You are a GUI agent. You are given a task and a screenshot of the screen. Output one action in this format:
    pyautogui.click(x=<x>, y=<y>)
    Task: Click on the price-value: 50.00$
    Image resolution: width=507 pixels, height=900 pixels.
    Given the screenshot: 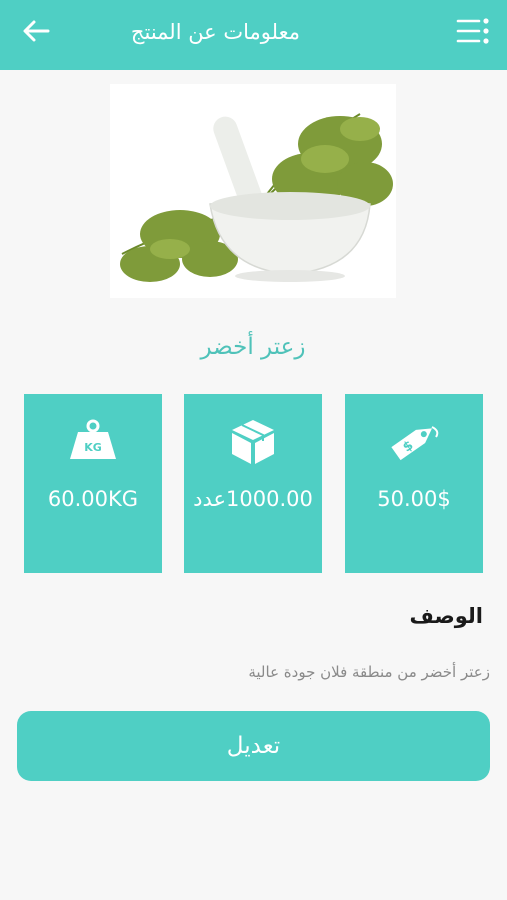 What is the action you would take?
    pyautogui.click(x=414, y=499)
    